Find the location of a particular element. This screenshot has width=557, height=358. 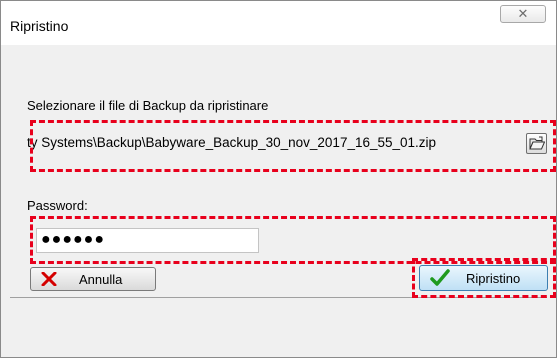

restore-button: Ripristino is located at coordinates (483, 278).